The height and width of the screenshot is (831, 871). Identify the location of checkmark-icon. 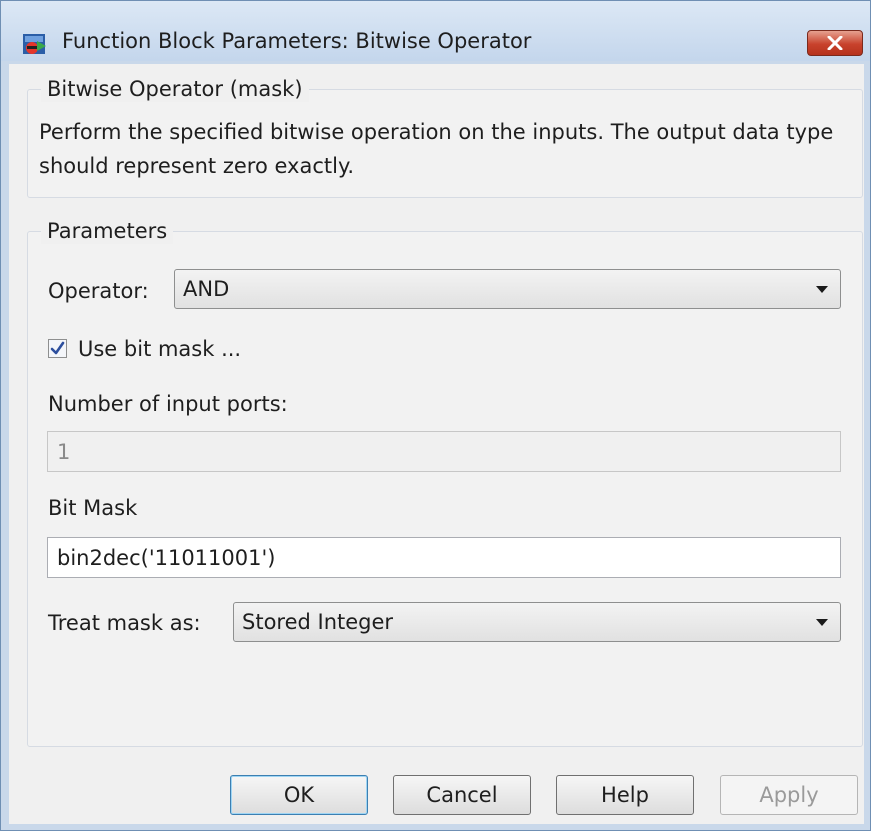
(57, 348).